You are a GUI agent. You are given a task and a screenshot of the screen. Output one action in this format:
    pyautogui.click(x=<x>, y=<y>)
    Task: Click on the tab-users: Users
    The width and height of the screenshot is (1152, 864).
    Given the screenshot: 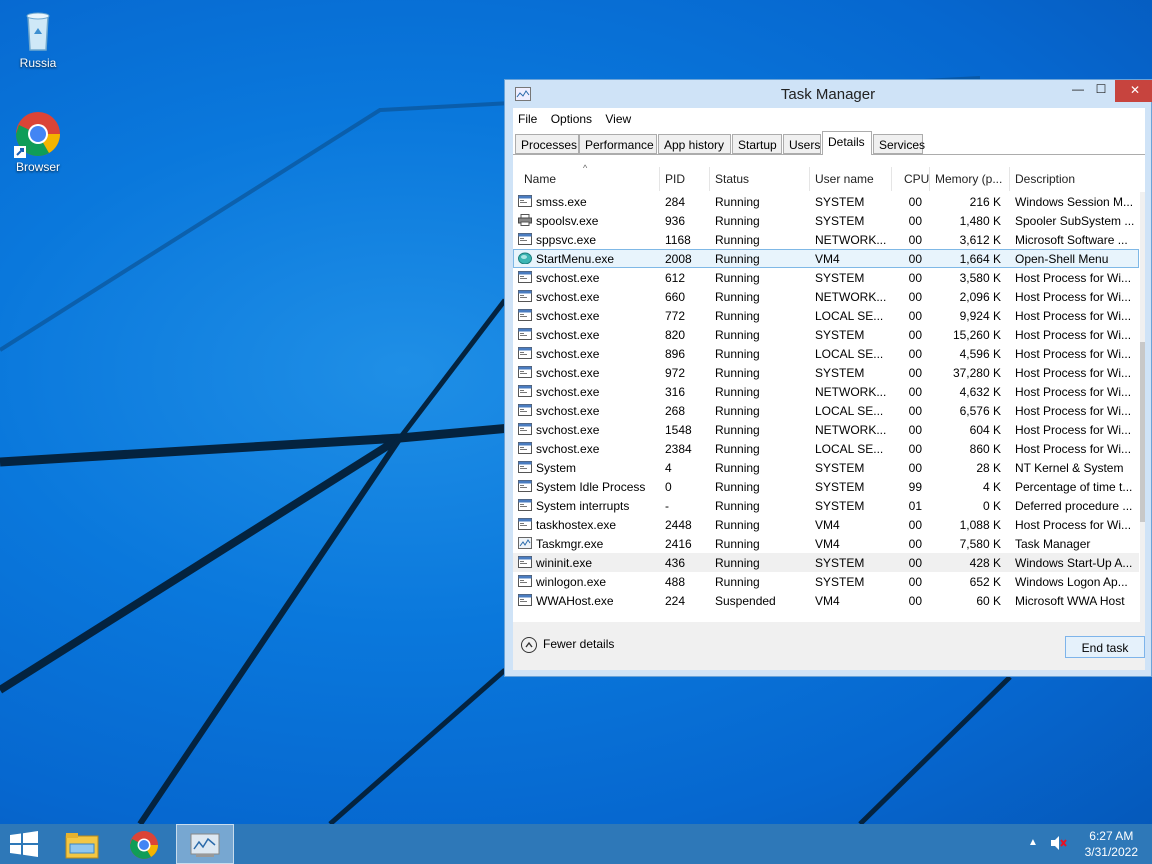 What is the action you would take?
    pyautogui.click(x=802, y=144)
    